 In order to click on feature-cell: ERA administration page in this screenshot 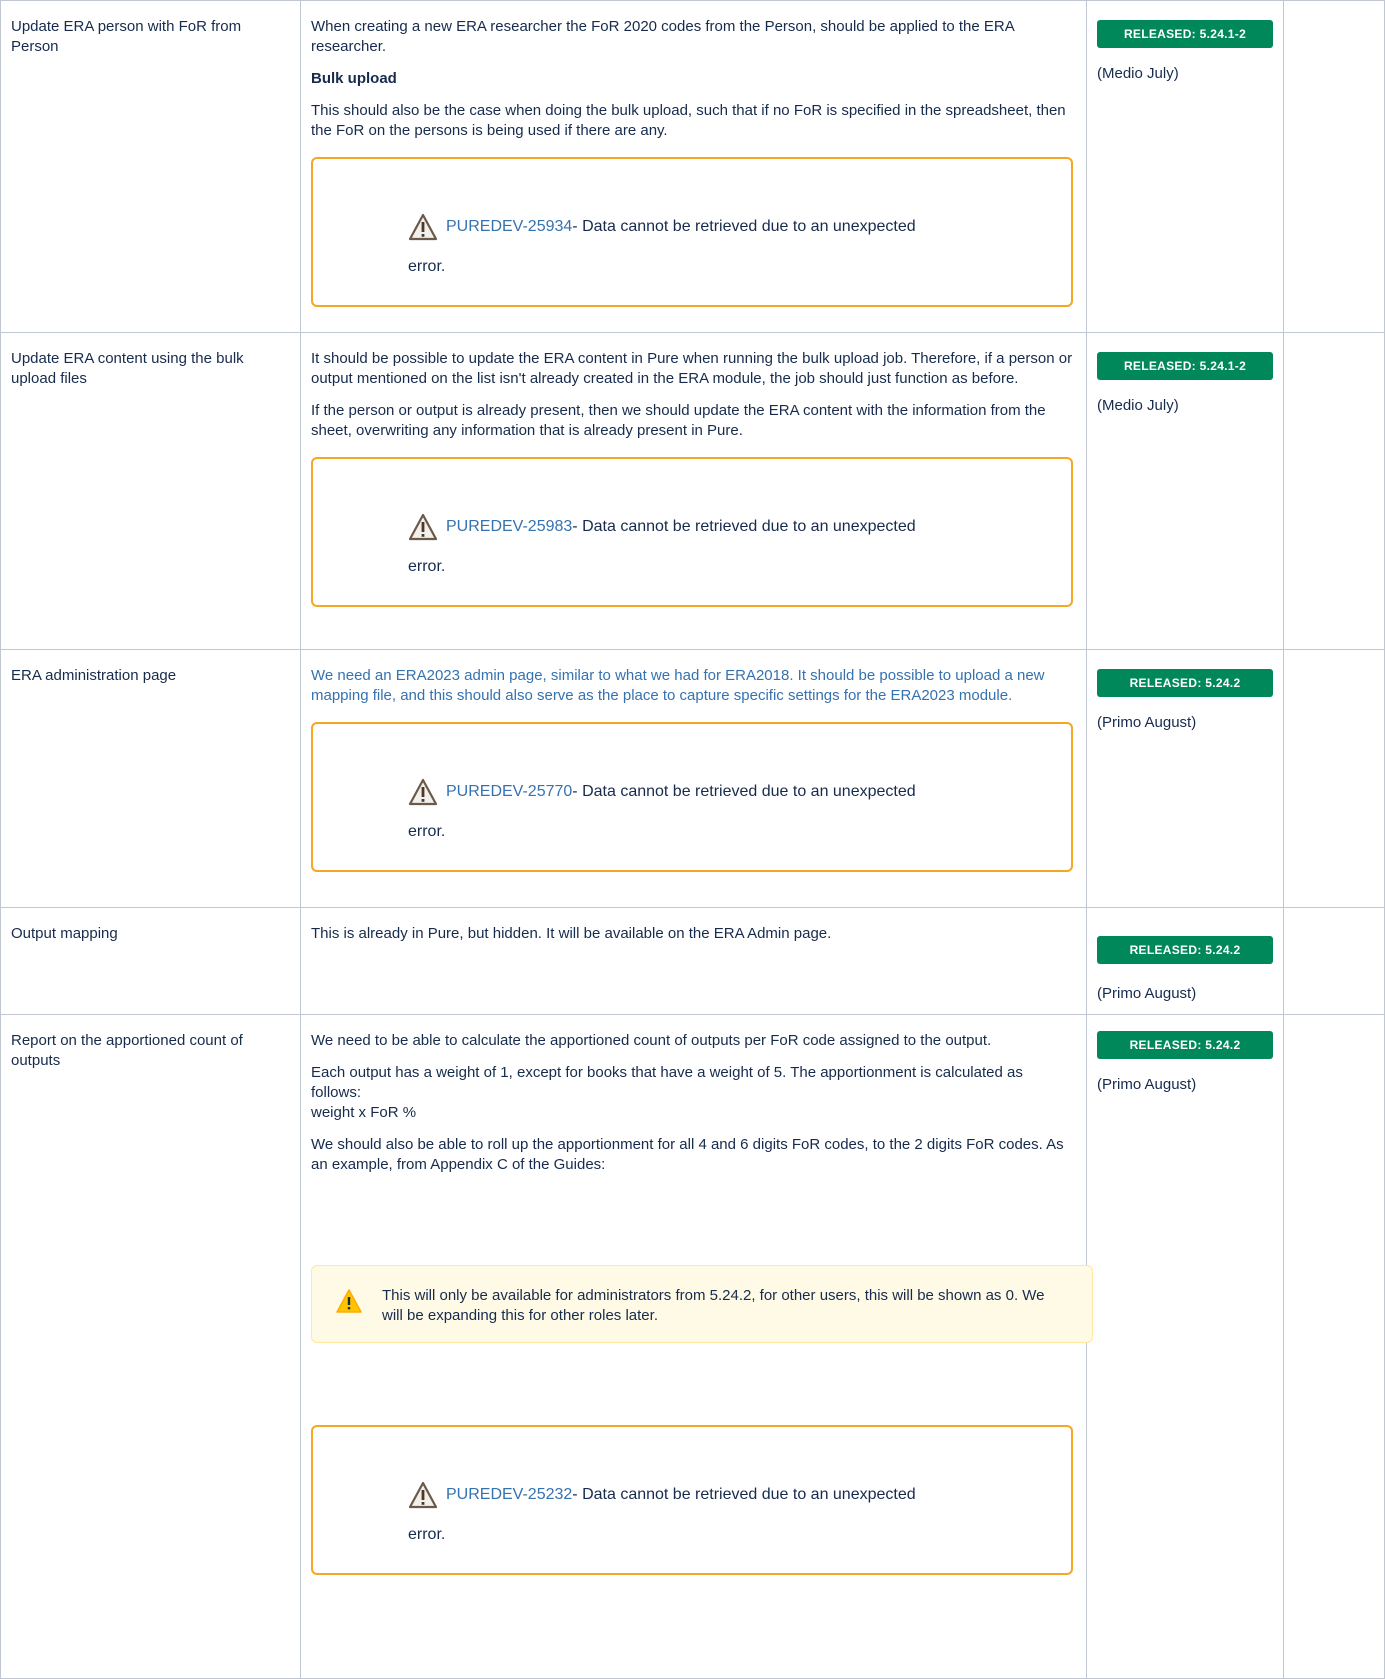, I will do `click(150, 778)`.